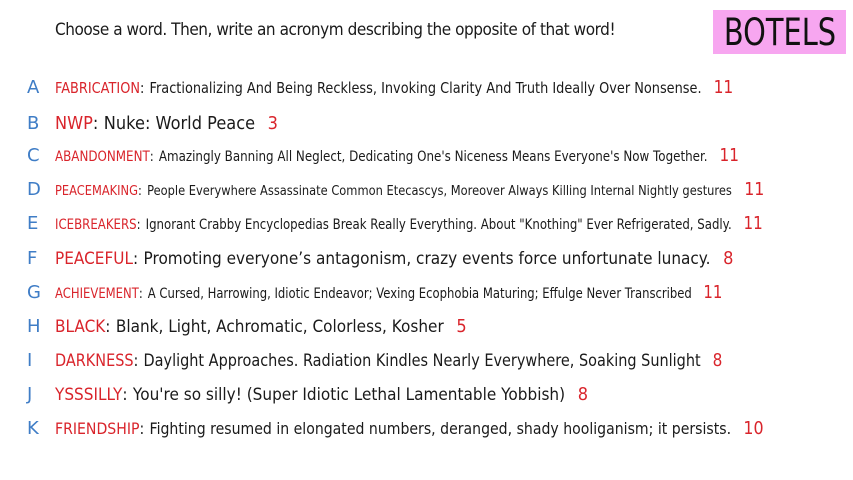 Image resolution: width=853 pixels, height=480 pixels. Describe the element at coordinates (753, 428) in the screenshot. I see `entry-count: 10` at that location.